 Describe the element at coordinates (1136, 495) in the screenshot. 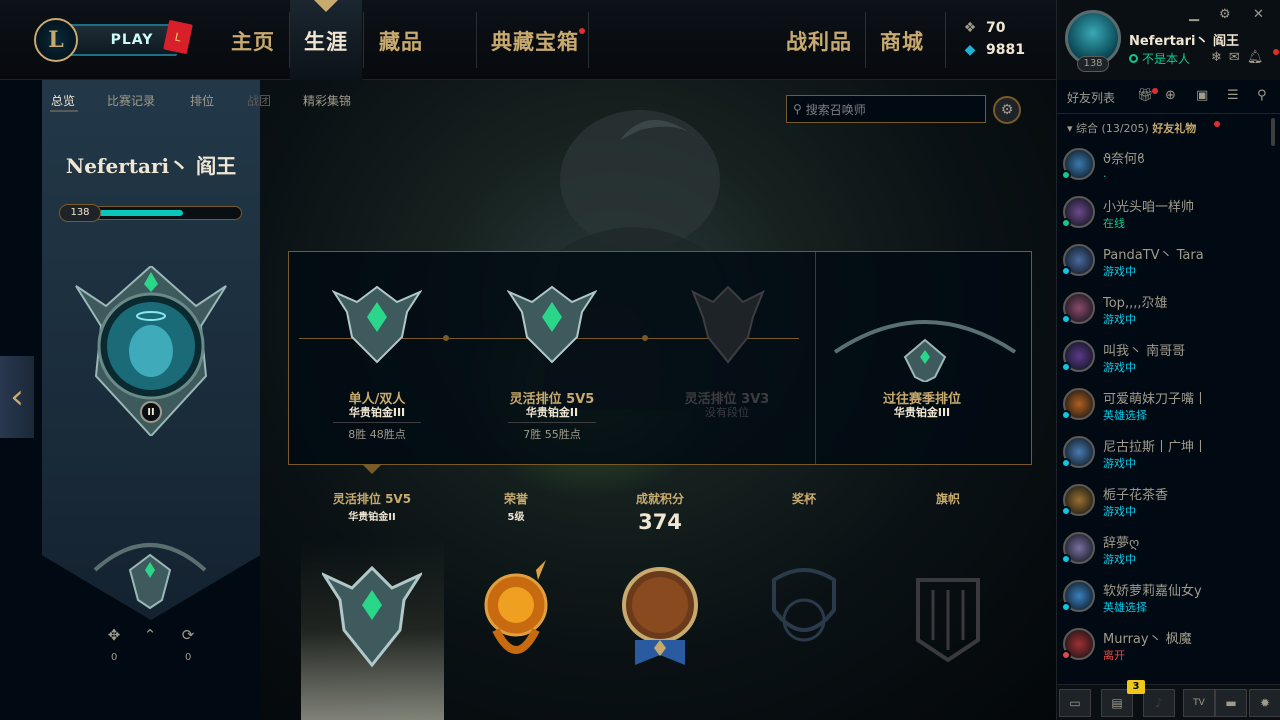

I see `friend-name: 栀子花茶香` at that location.